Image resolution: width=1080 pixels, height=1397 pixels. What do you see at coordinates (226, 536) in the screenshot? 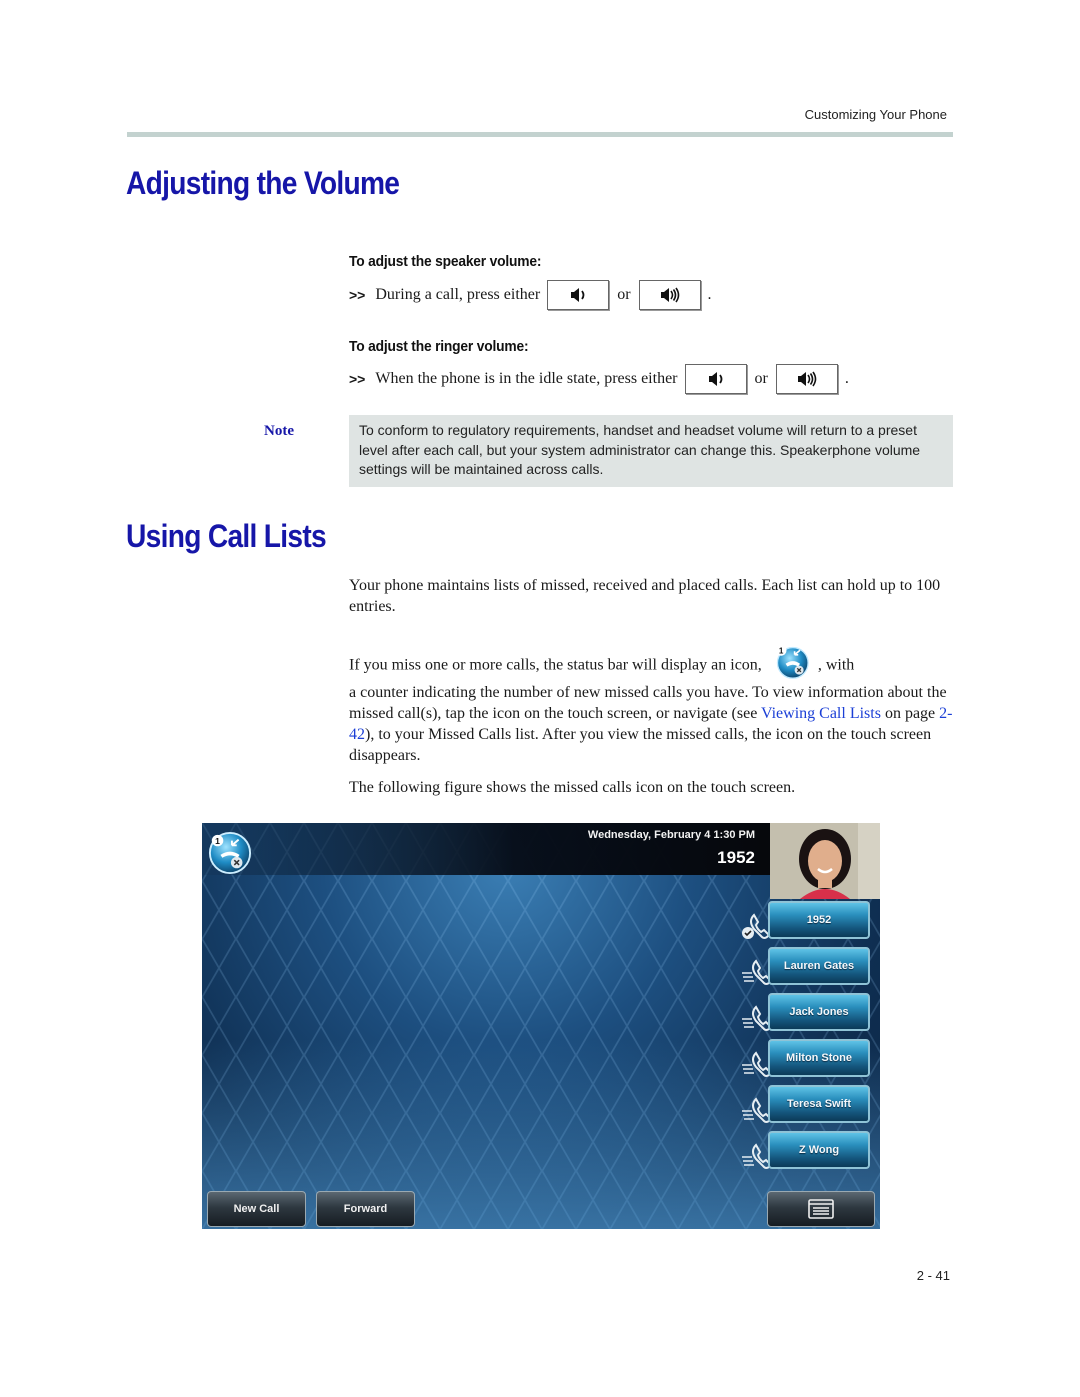
I see `section-title-call-lists: Using Call Lists` at bounding box center [226, 536].